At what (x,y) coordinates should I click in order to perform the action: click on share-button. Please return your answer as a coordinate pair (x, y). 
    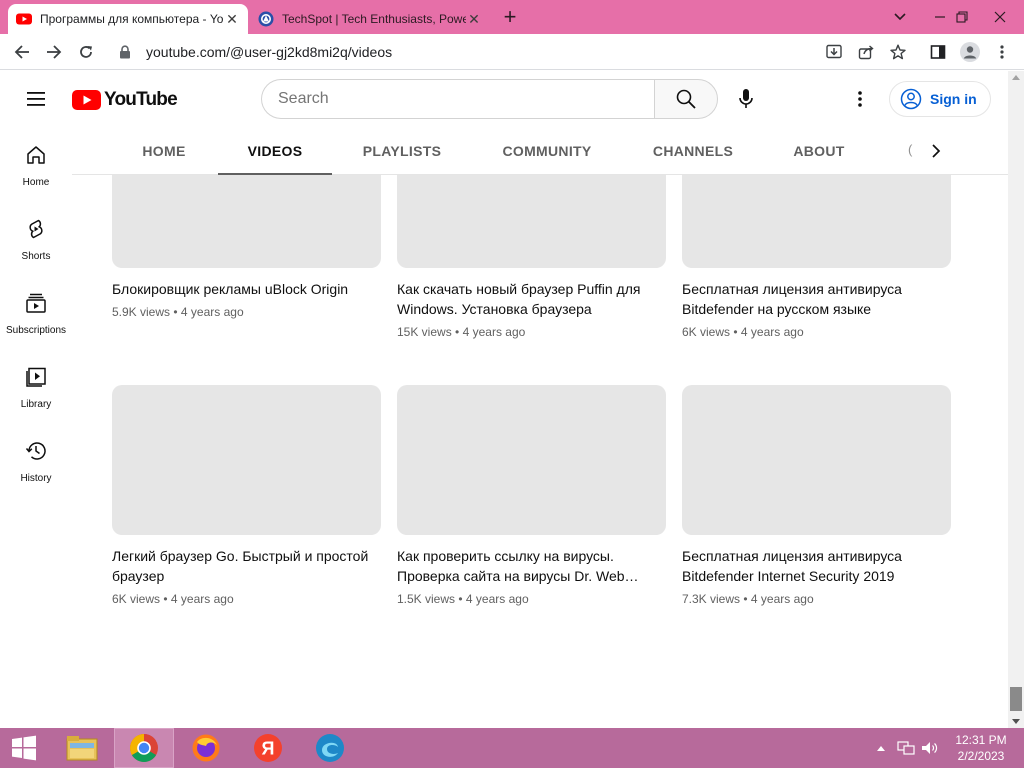
    Looking at the image, I should click on (866, 52).